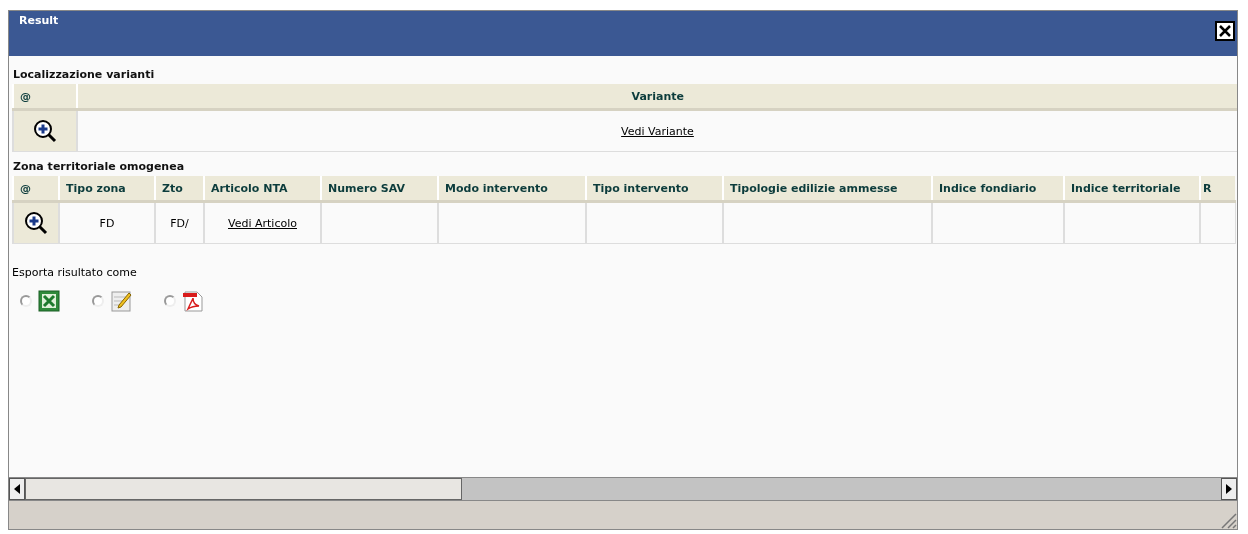  What do you see at coordinates (654, 189) in the screenshot?
I see `column-header: Tipo intervento` at bounding box center [654, 189].